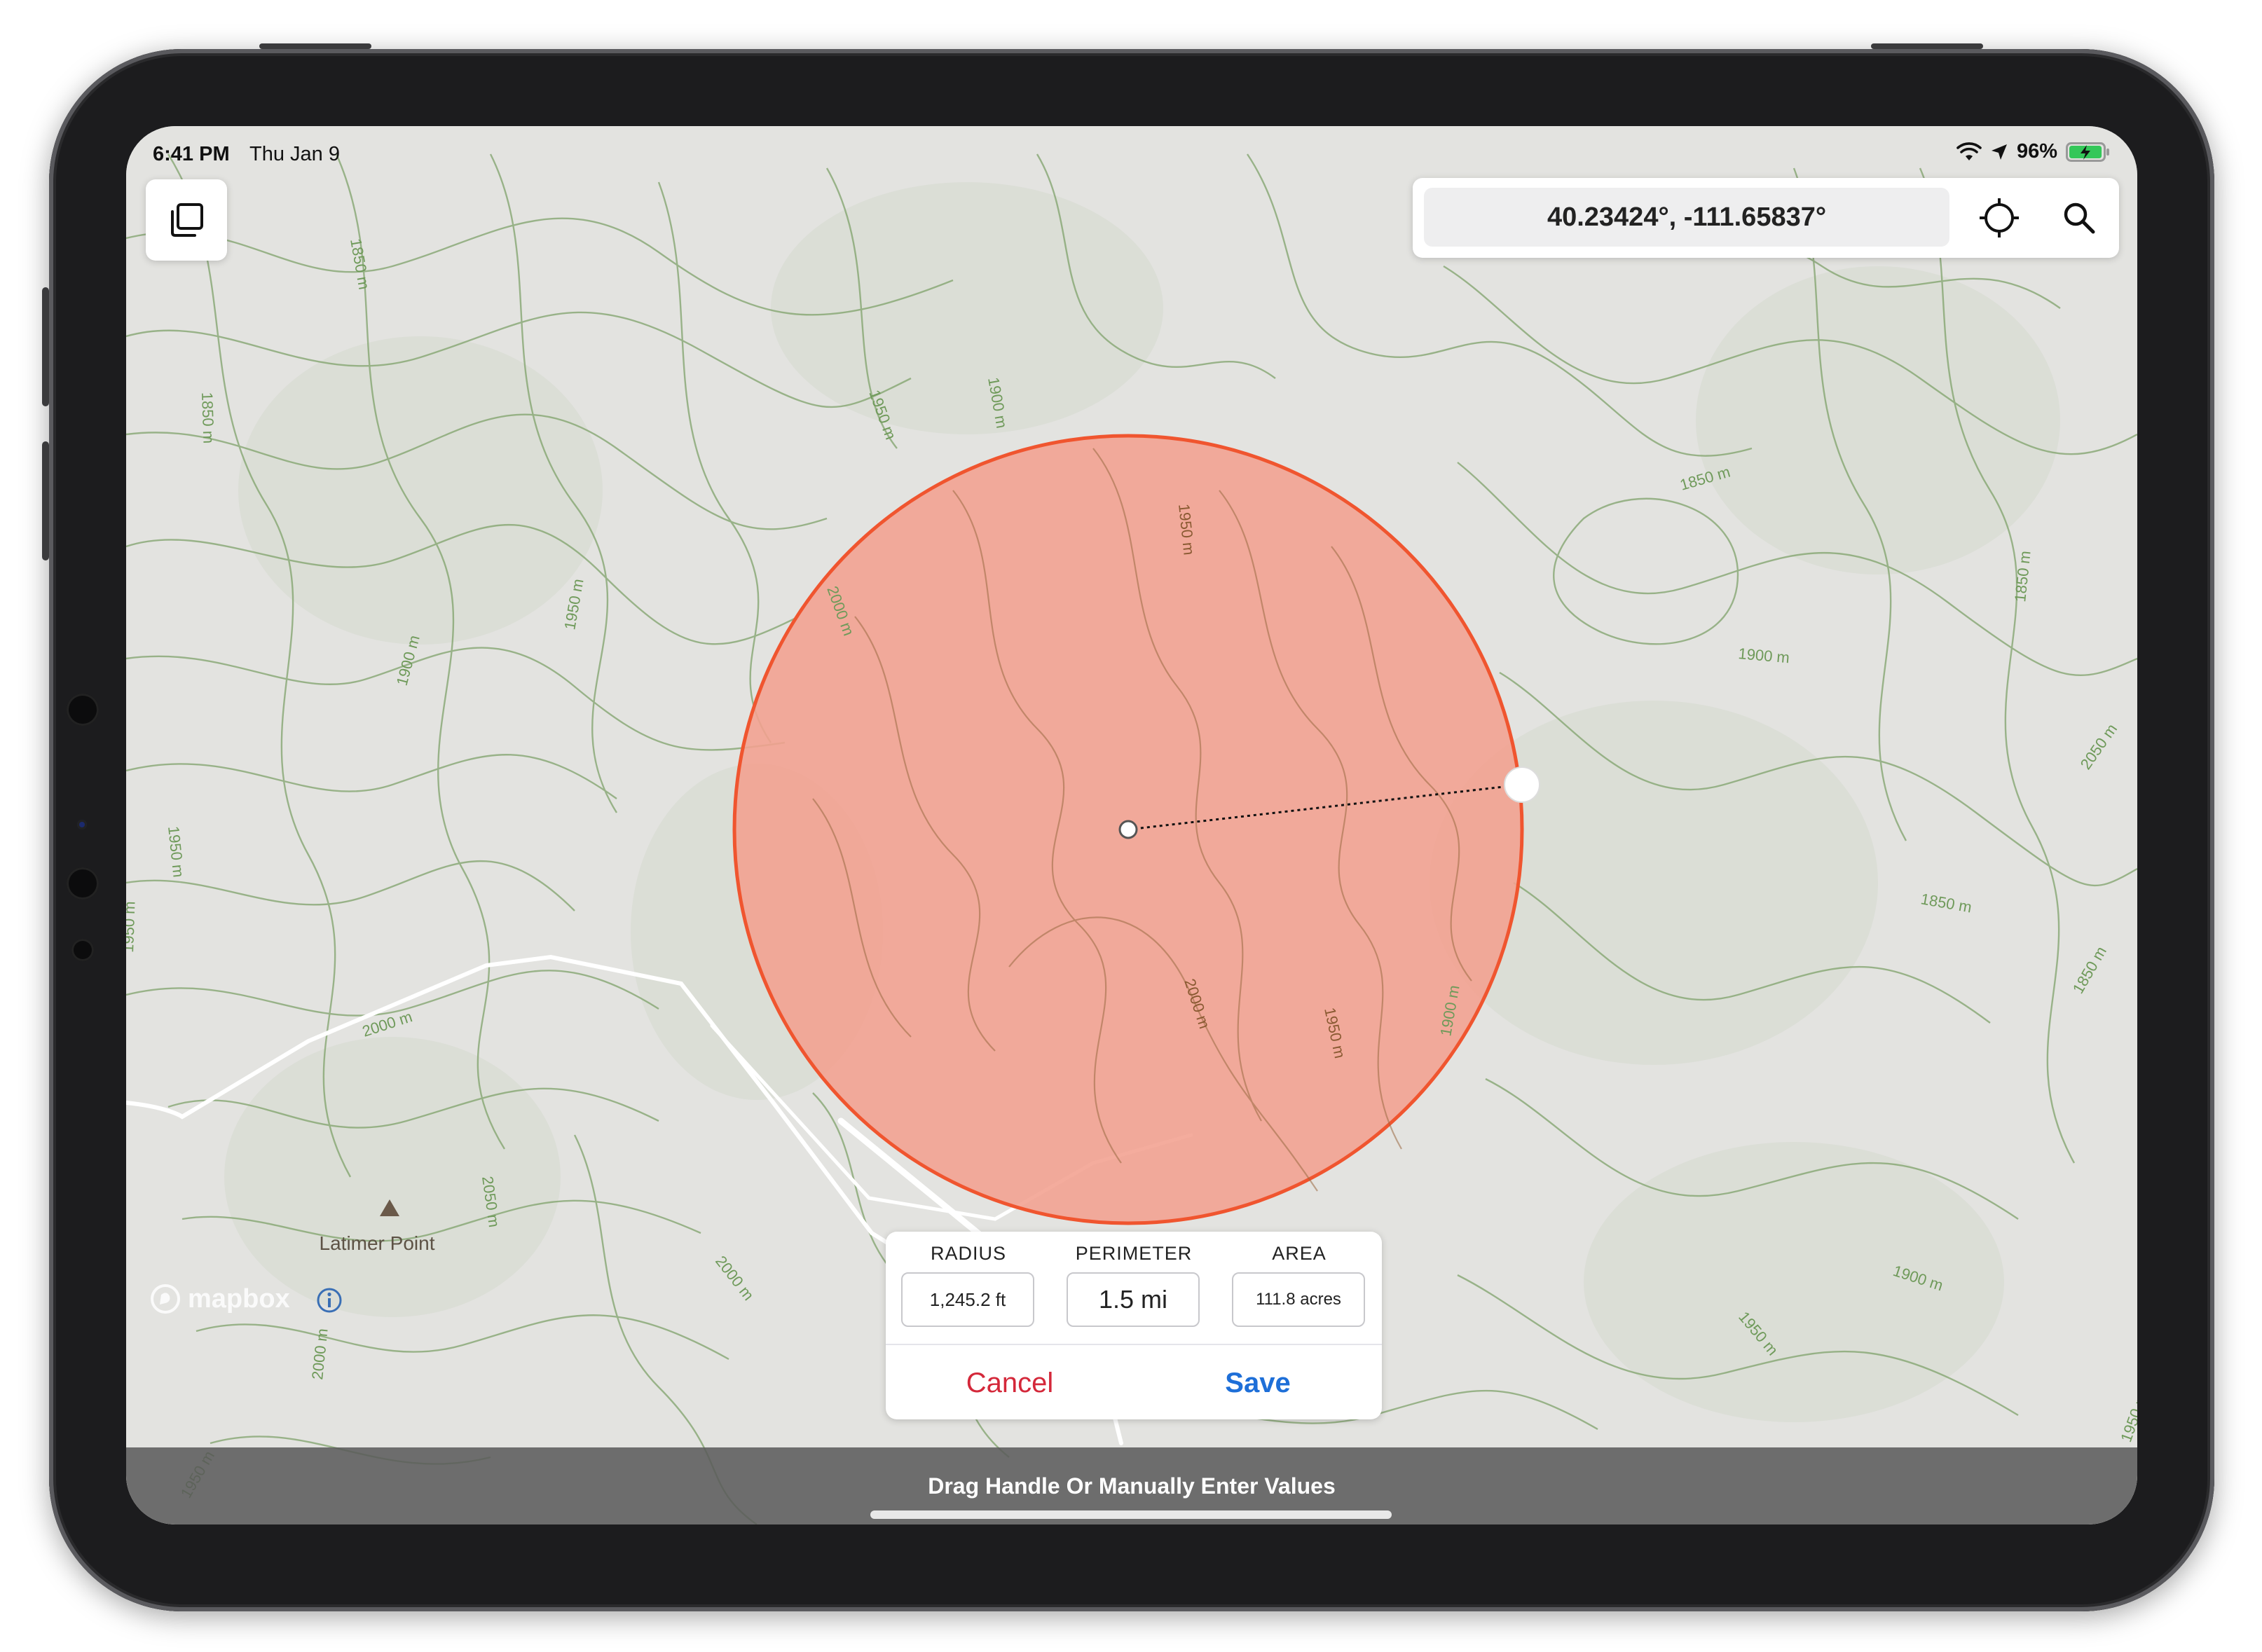  I want to click on camera-sensor-icon, so click(83, 710).